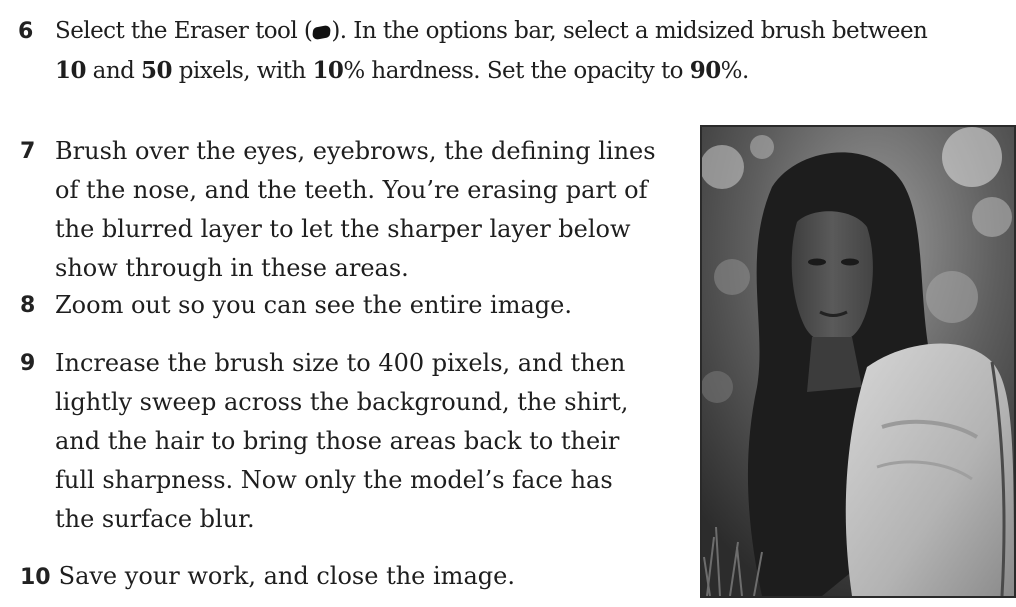 The height and width of the screenshot is (607, 1016). What do you see at coordinates (242, 71) in the screenshot?
I see `text-run: pixels, with` at bounding box center [242, 71].